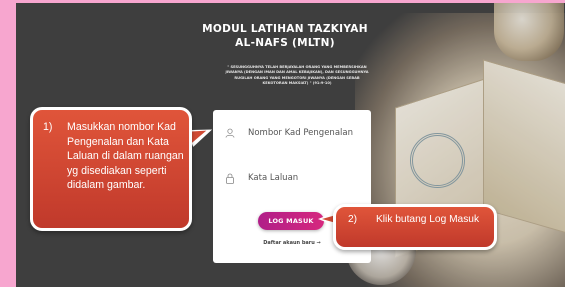  What do you see at coordinates (234, 133) in the screenshot?
I see `user-icon` at bounding box center [234, 133].